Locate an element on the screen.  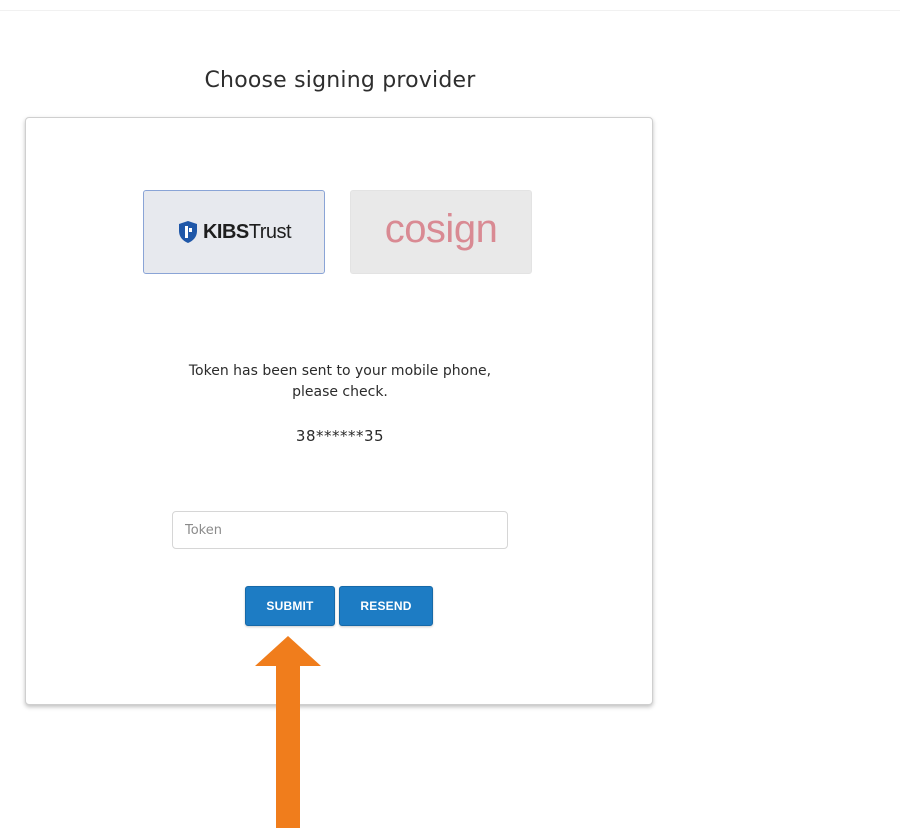
kibstrust-logo: KIBSTrust is located at coordinates (234, 232).